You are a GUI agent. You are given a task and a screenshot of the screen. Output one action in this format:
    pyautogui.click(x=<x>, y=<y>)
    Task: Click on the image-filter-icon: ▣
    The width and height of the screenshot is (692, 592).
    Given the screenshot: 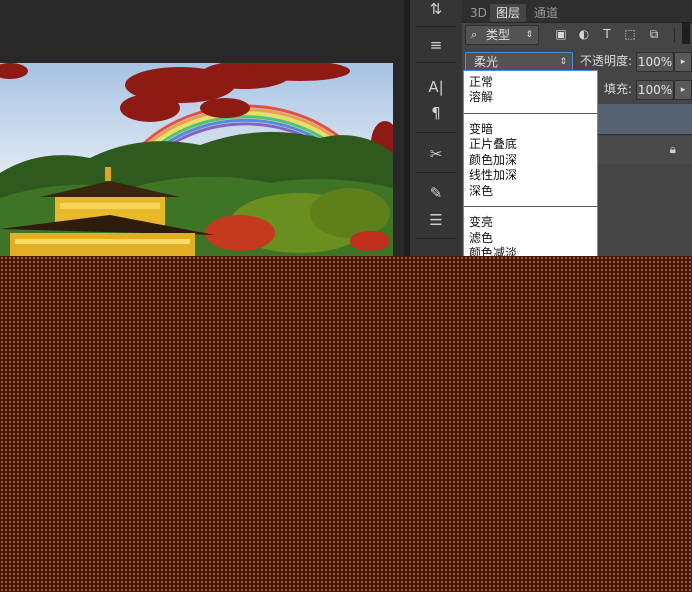 What is the action you would take?
    pyautogui.click(x=561, y=34)
    